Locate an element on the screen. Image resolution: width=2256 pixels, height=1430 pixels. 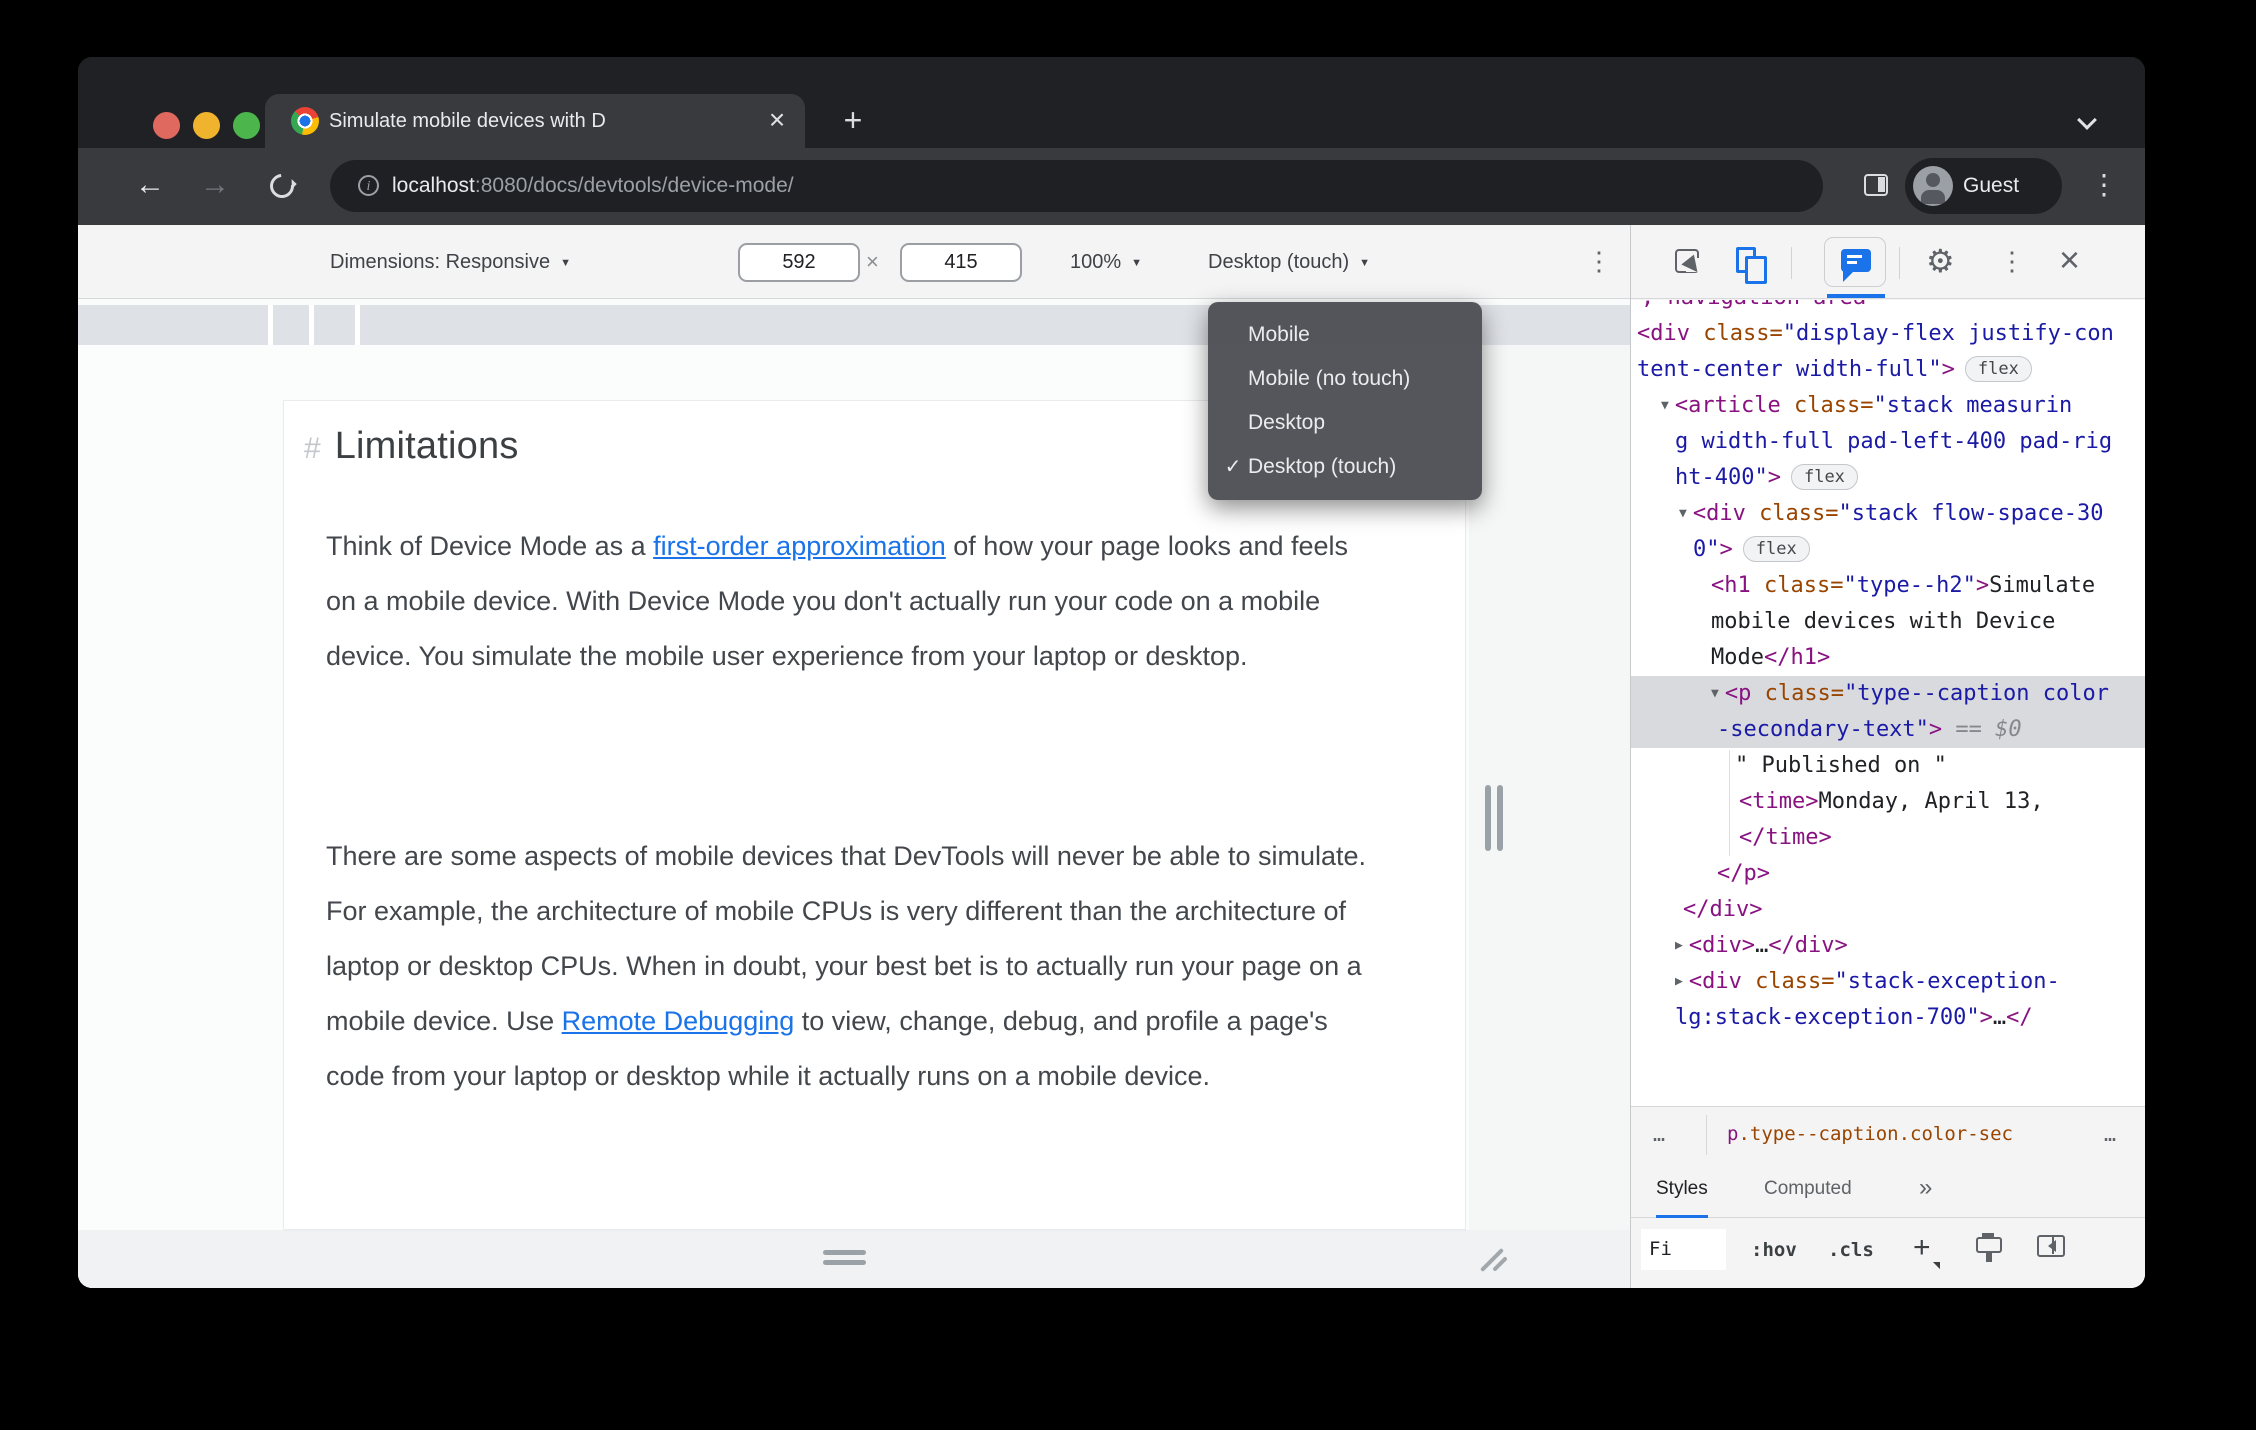
profile-button: Guest is located at coordinates (1983, 186).